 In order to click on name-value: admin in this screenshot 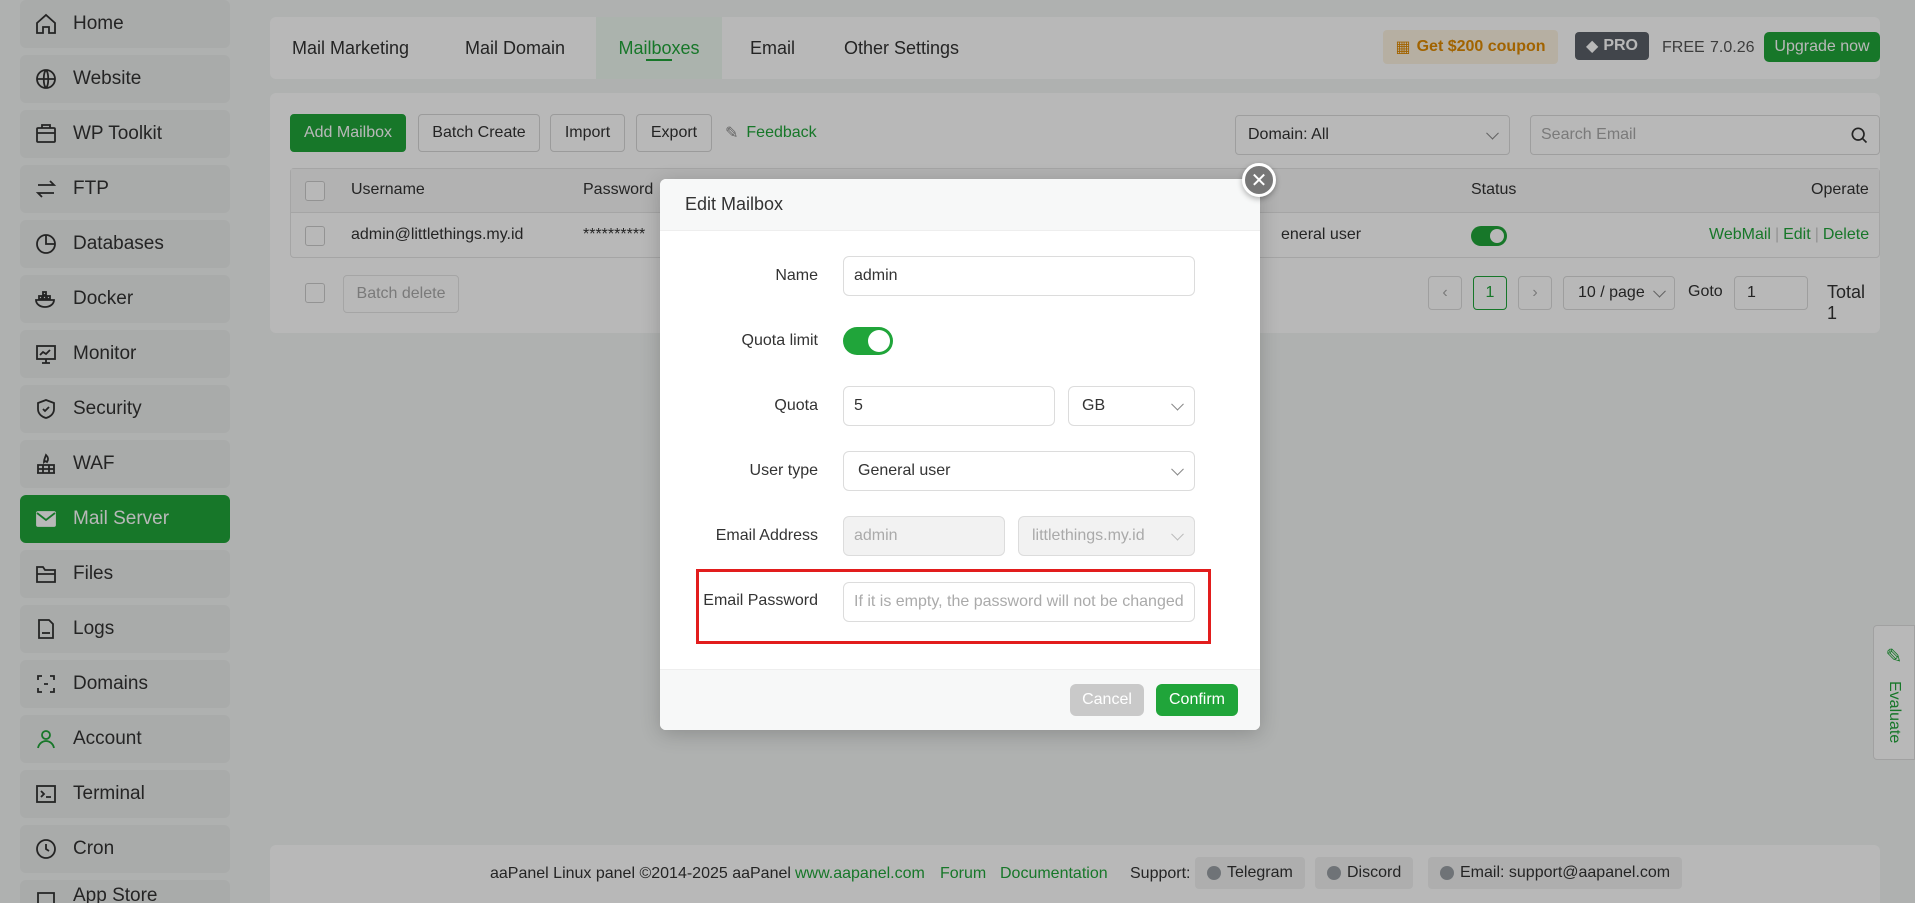, I will do `click(876, 275)`.